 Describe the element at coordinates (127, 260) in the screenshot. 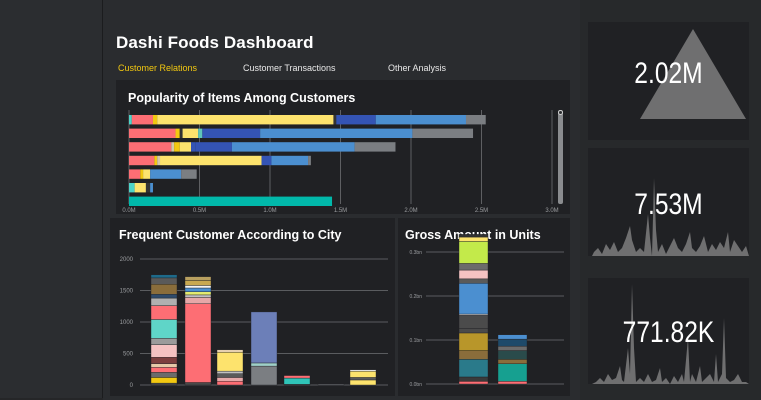

I see `y-tick-label: 2000` at that location.